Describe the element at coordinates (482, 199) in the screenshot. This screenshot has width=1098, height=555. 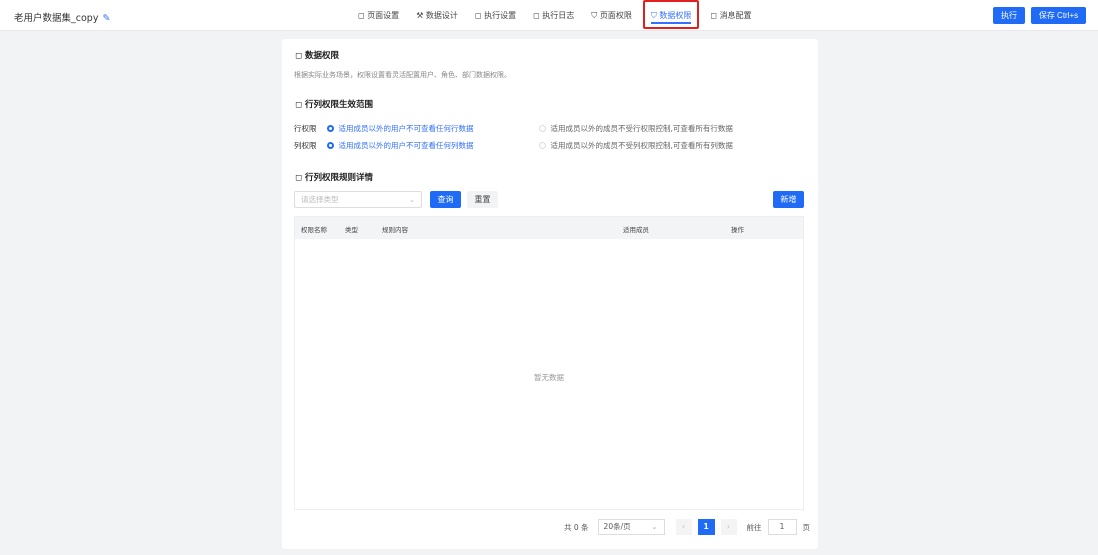
I see `reset-button: 重置` at that location.